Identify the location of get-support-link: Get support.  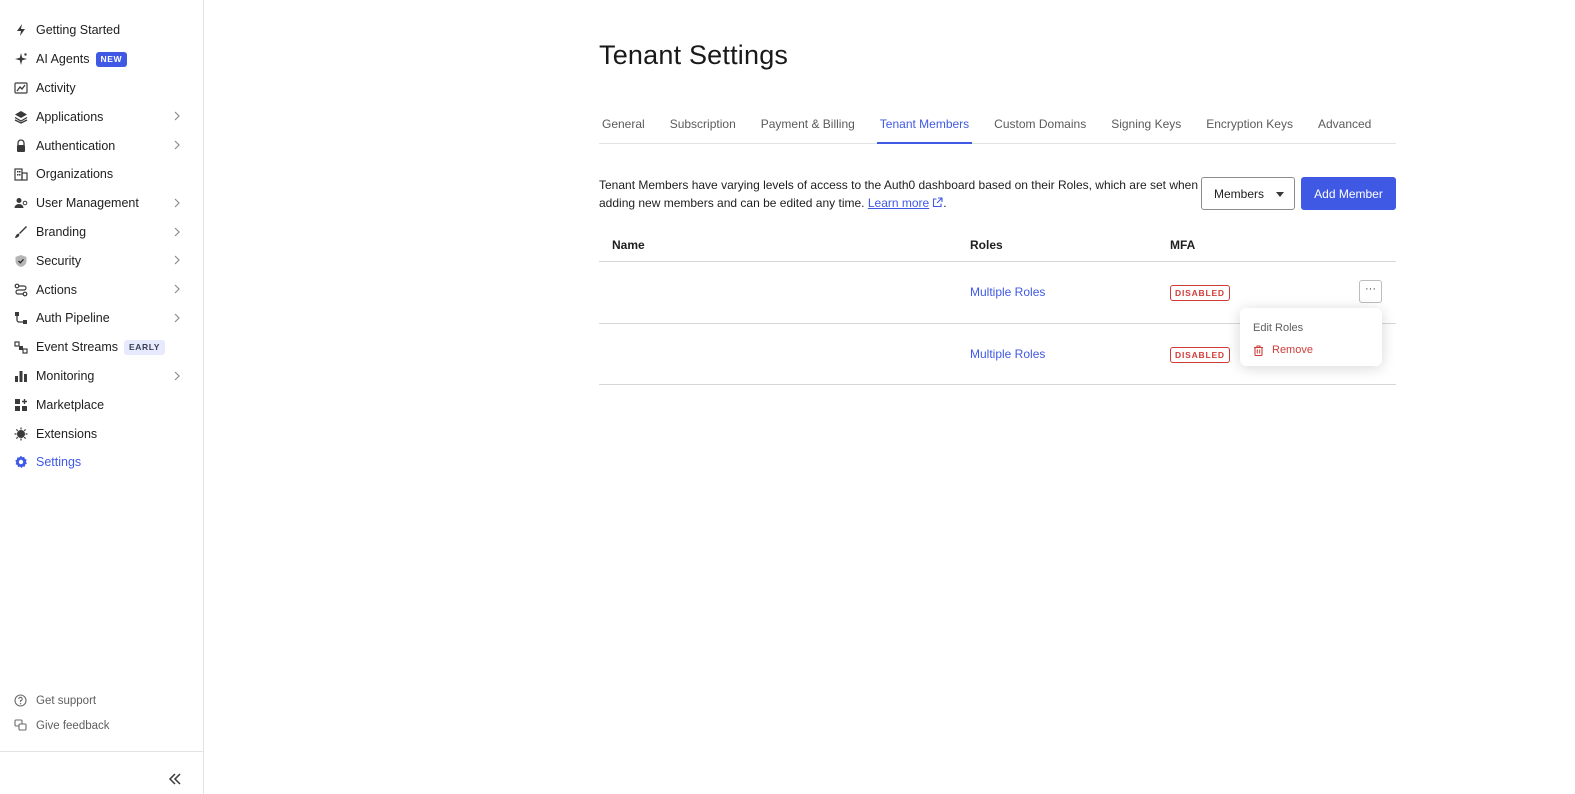
(101, 700).